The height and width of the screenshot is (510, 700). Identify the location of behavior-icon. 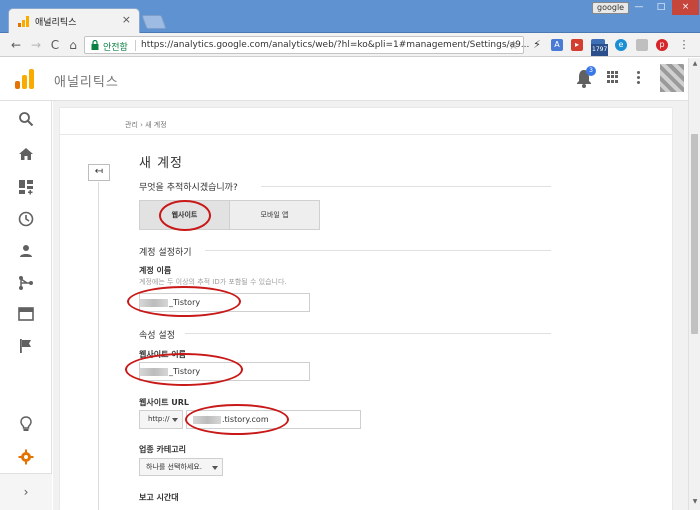
(26, 314).